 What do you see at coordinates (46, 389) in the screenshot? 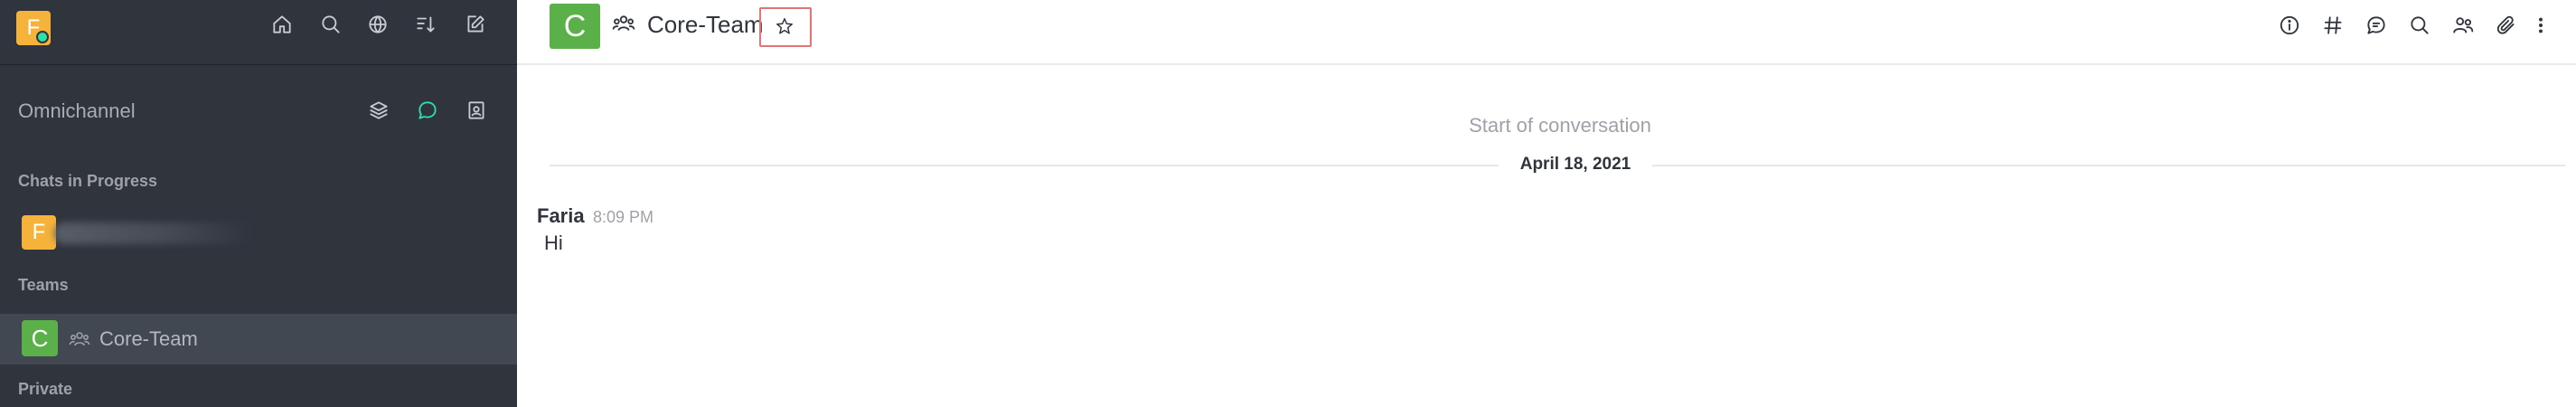
I see `section-private: Private` at bounding box center [46, 389].